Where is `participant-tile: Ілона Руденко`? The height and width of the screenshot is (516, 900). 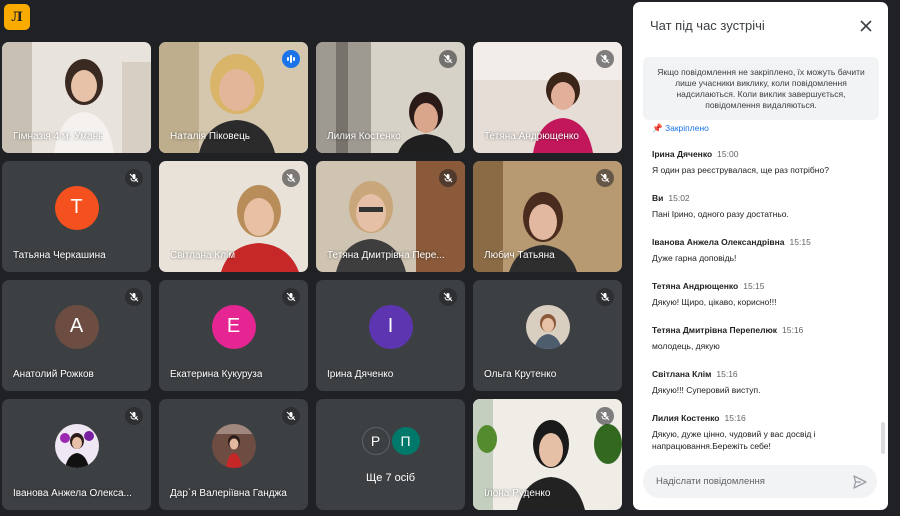 participant-tile: Ілона Руденко is located at coordinates (547, 454).